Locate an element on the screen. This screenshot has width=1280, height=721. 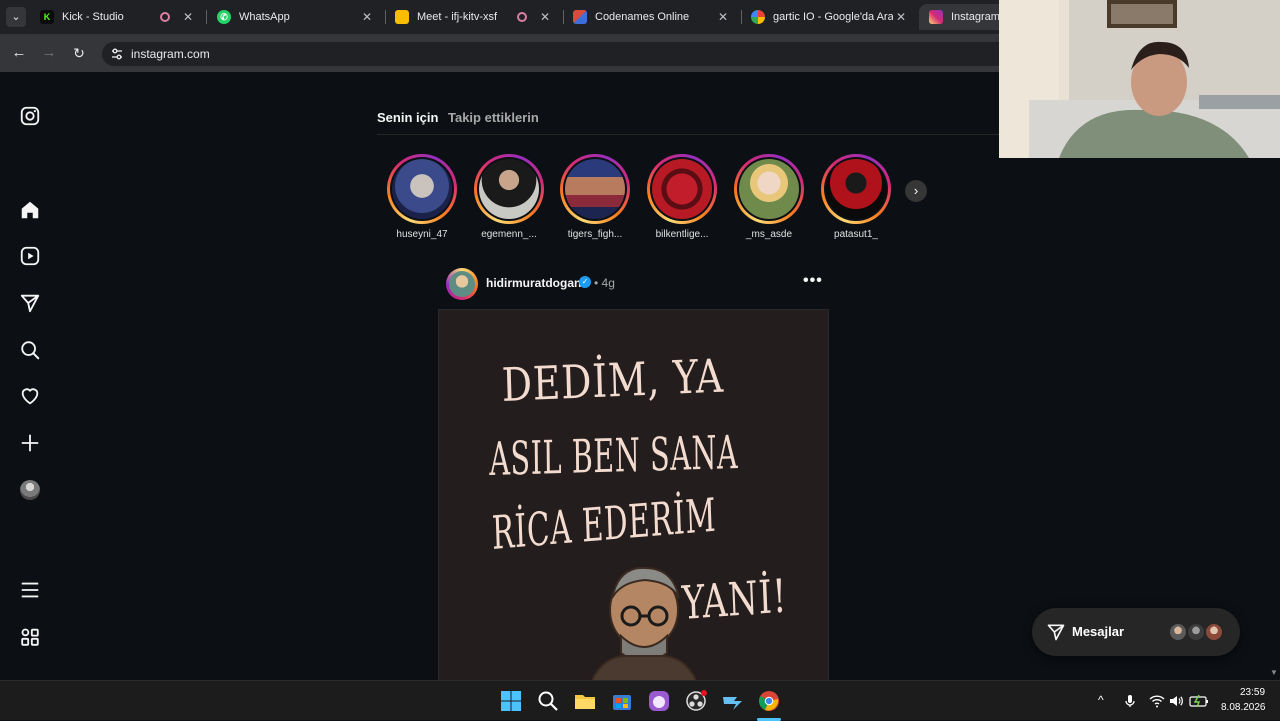
google-meet-icon is located at coordinates (402, 17).